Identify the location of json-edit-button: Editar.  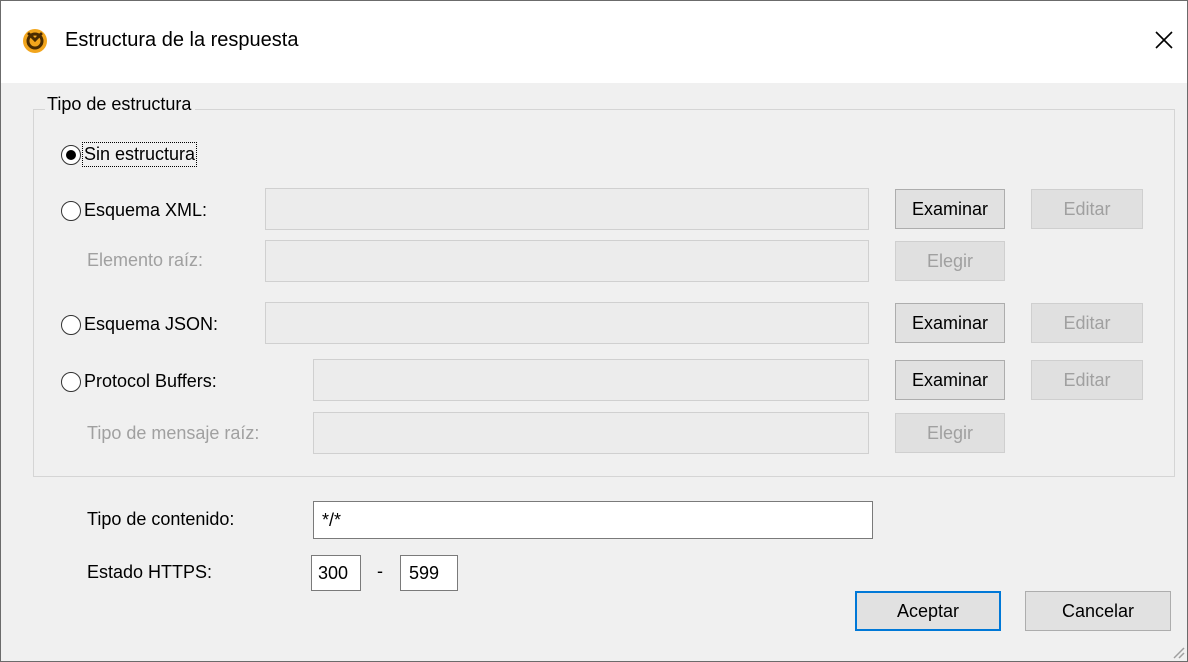
(1087, 323).